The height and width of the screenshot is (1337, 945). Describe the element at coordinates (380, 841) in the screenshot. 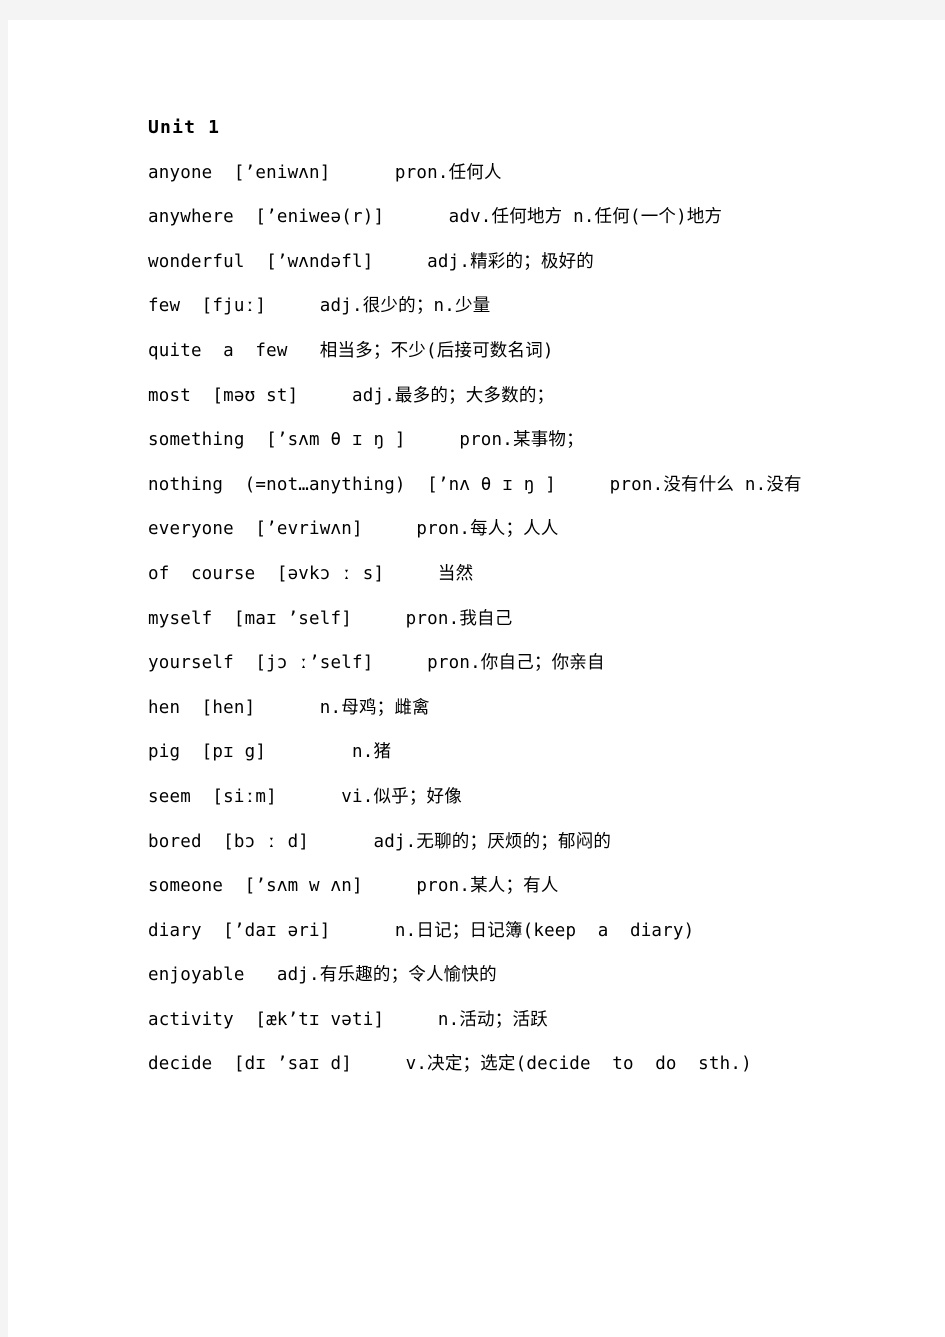

I see `vocabulary-entry-bored: bored [bɔ ː d] adj.无聊的；厌烦的；郁闷的` at that location.